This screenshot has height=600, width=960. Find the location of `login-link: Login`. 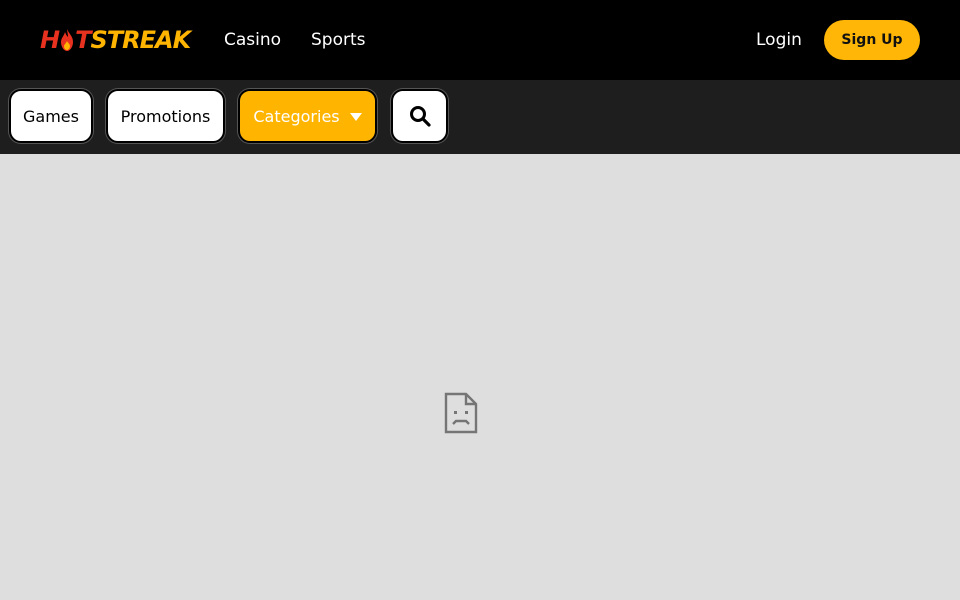

login-link: Login is located at coordinates (779, 40).